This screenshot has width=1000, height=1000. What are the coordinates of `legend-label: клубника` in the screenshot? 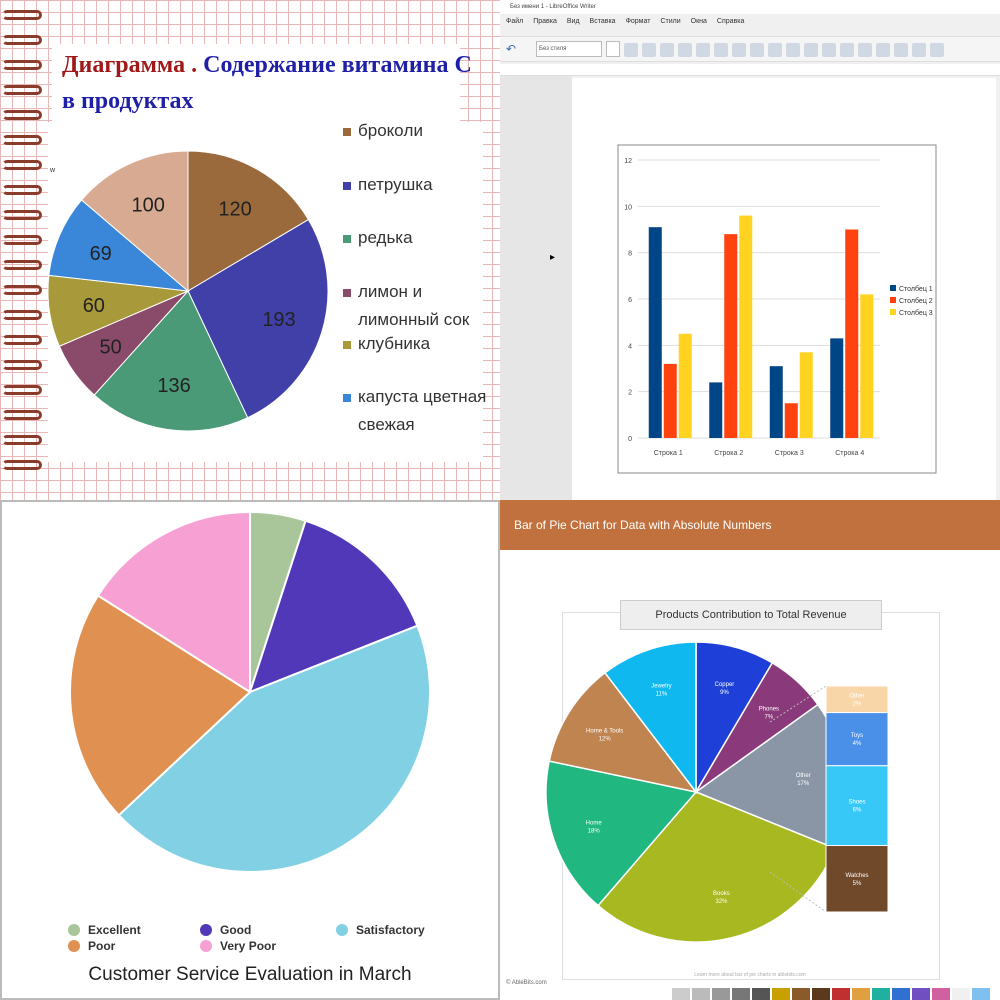 It's located at (394, 343).